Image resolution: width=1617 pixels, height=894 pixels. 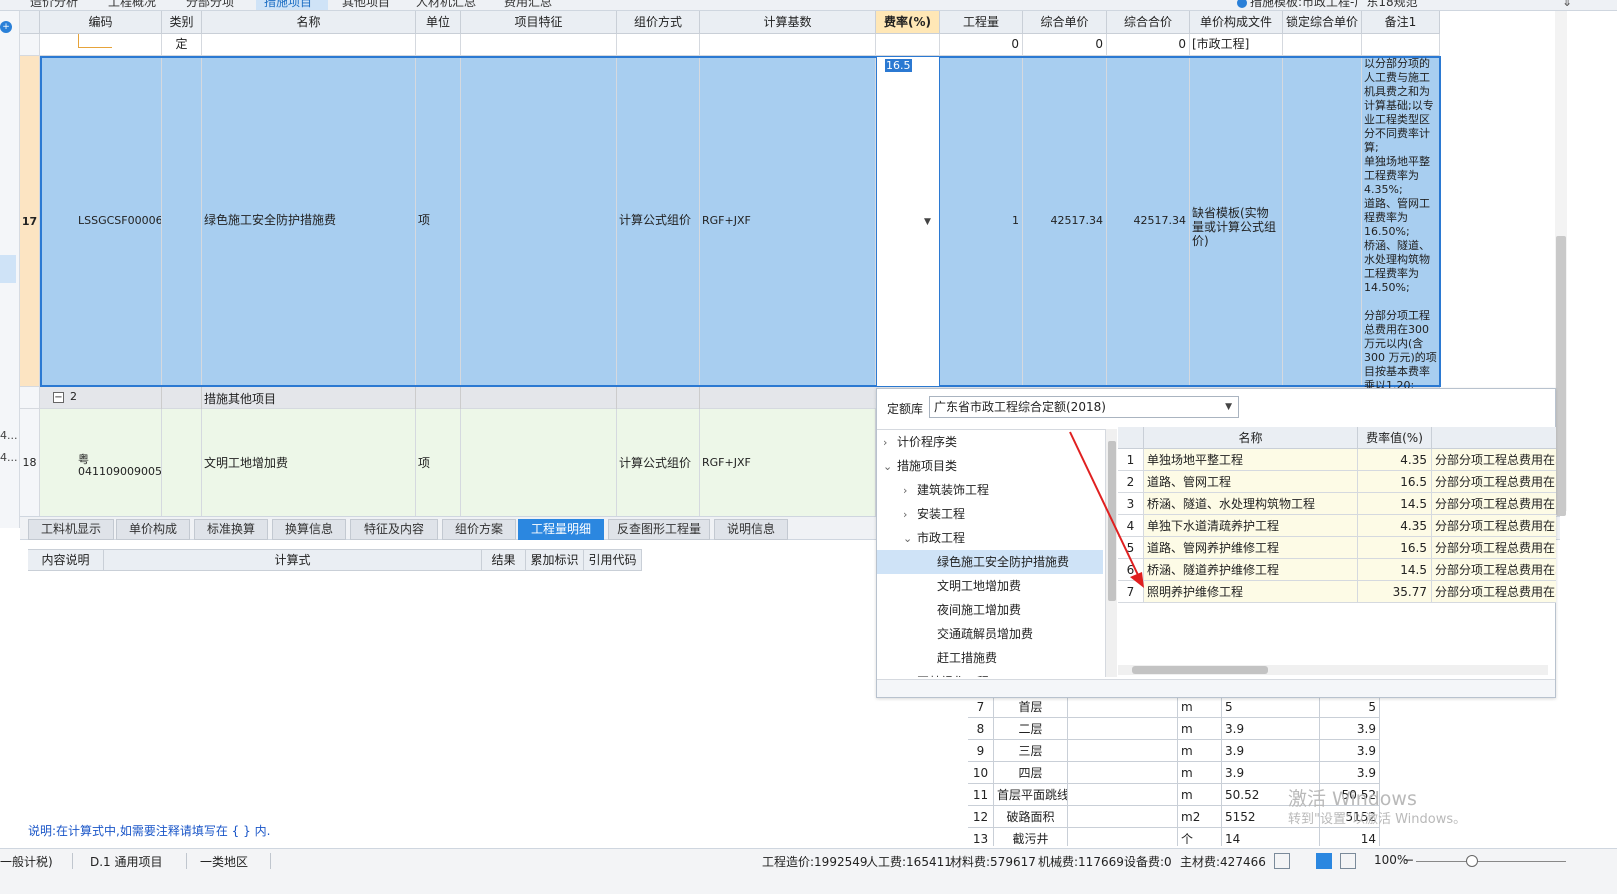 I want to click on qty-row-index: 7, so click(x=981, y=707).